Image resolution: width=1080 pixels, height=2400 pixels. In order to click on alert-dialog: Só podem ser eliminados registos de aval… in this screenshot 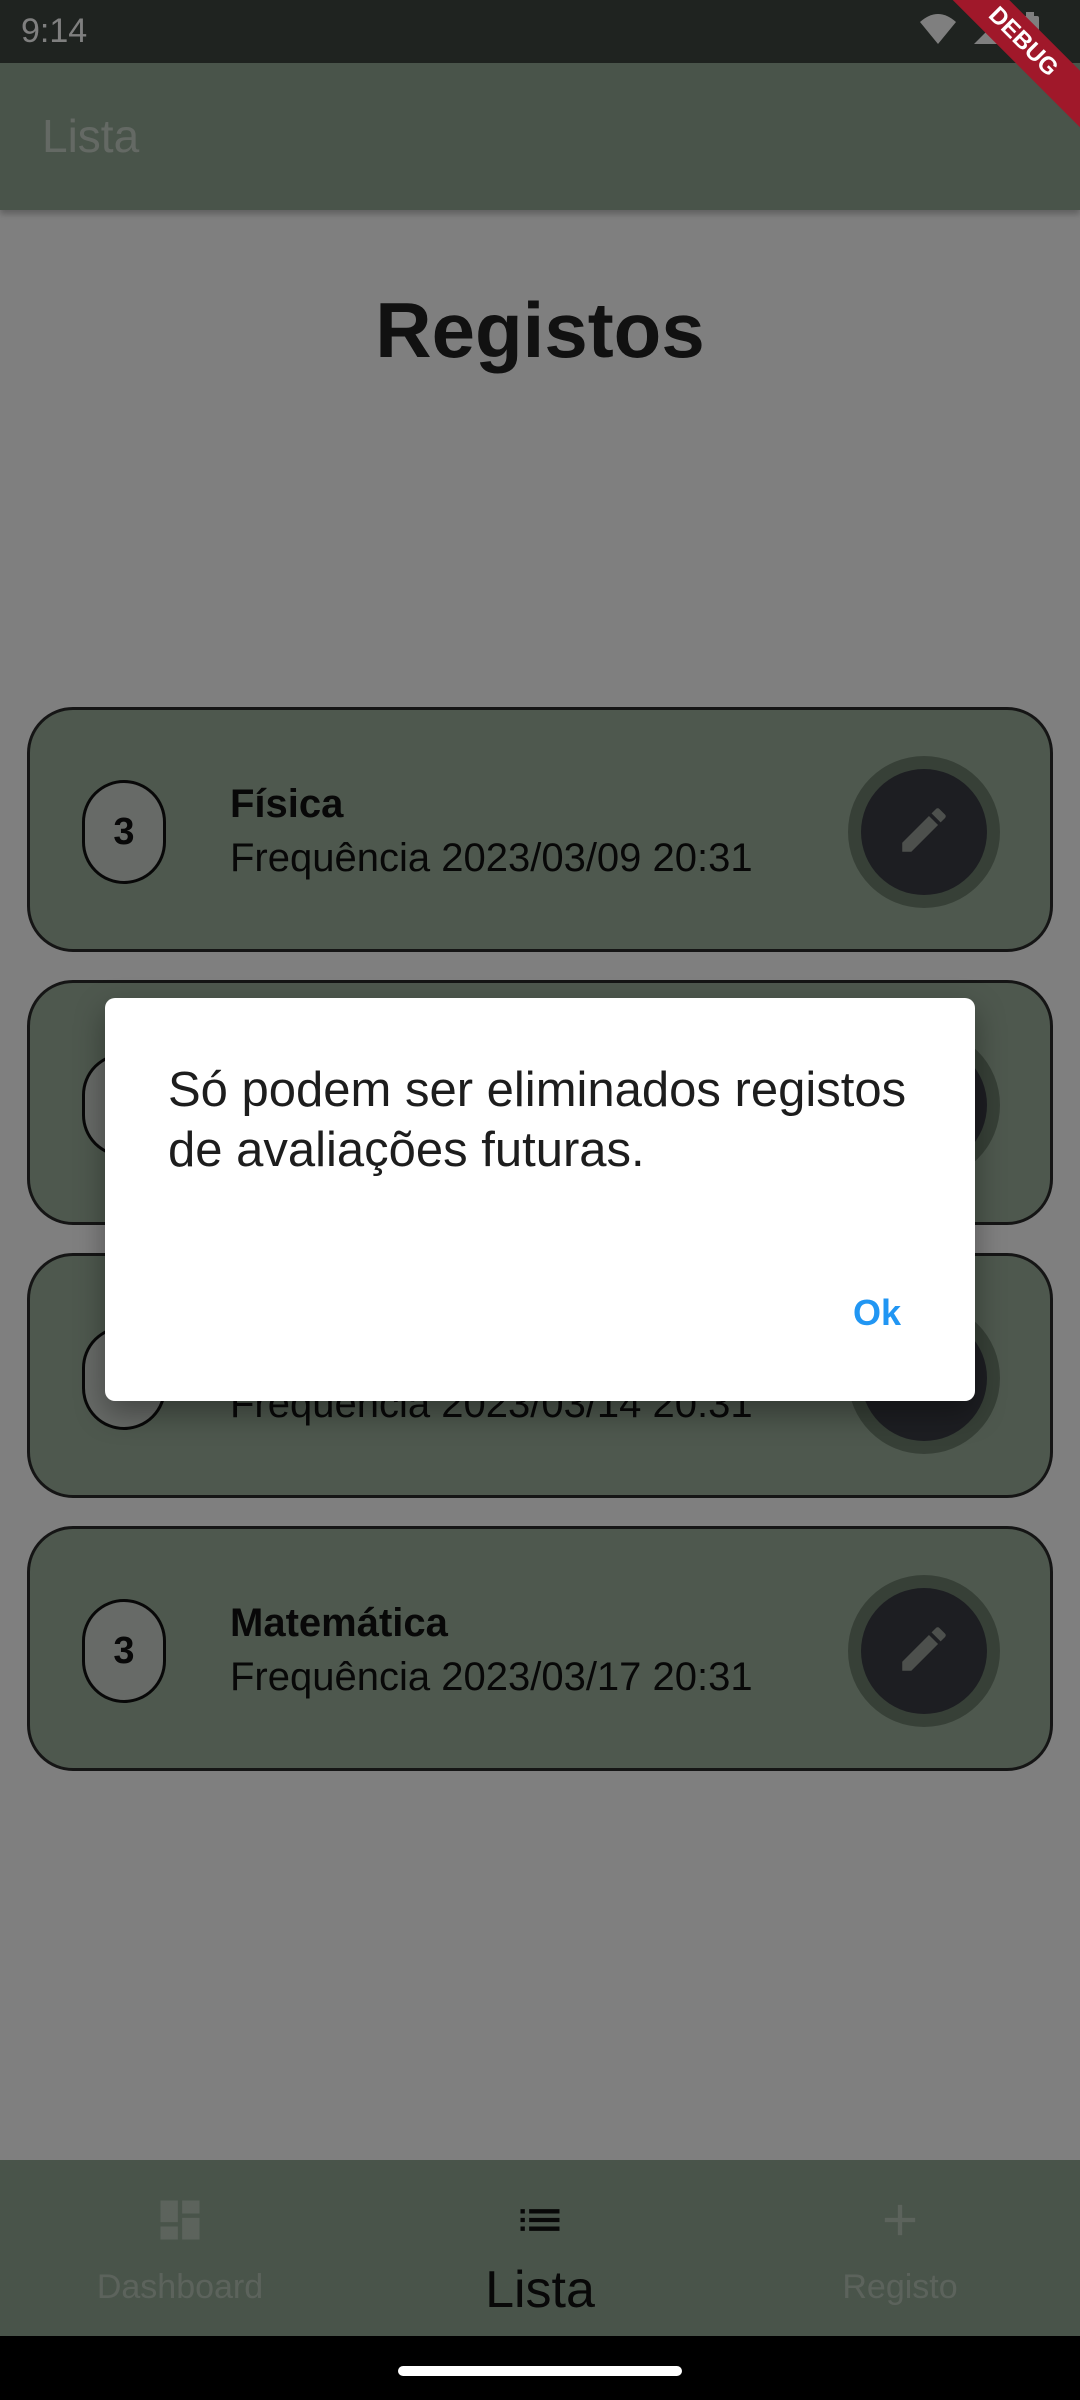, I will do `click(540, 1199)`.